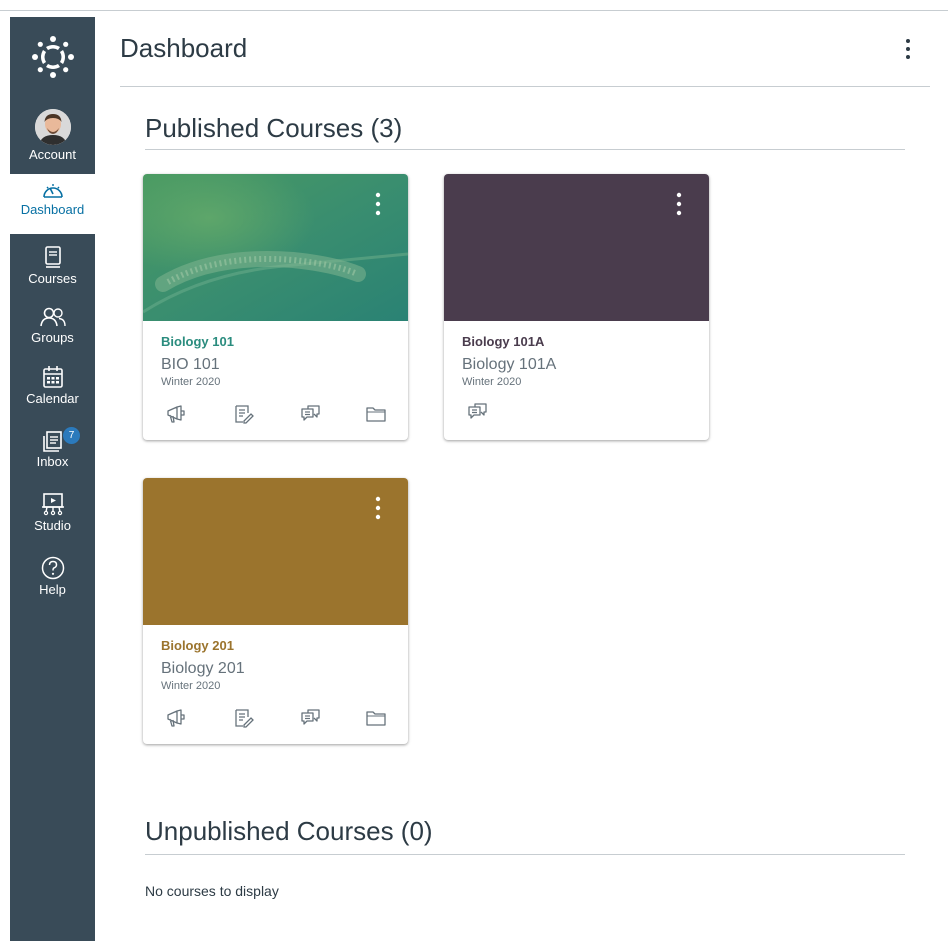  What do you see at coordinates (52, 257) in the screenshot?
I see `courses-icon` at bounding box center [52, 257].